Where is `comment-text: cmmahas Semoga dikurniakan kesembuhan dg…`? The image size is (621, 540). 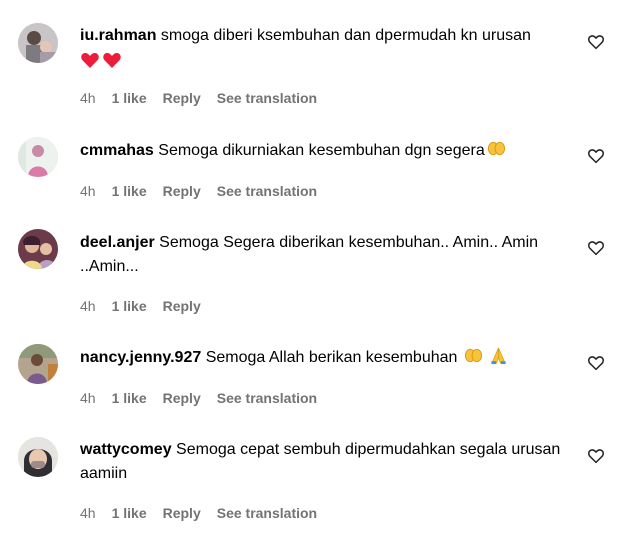
comment-text: cmmahas Semoga dikurniakan kesembuhan dg… is located at coordinates (327, 151).